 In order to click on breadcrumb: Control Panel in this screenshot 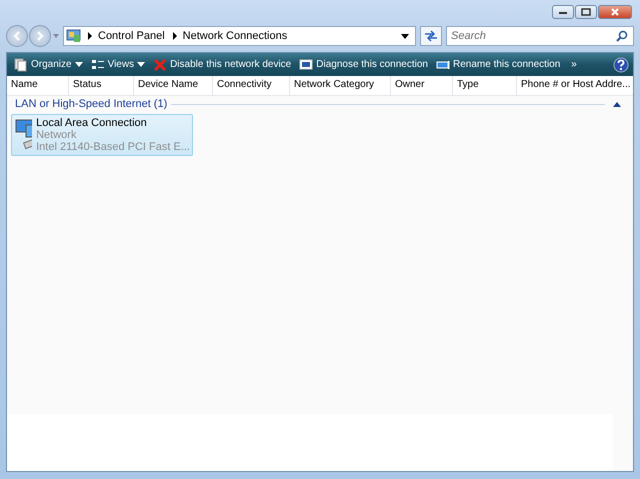, I will do `click(131, 36)`.